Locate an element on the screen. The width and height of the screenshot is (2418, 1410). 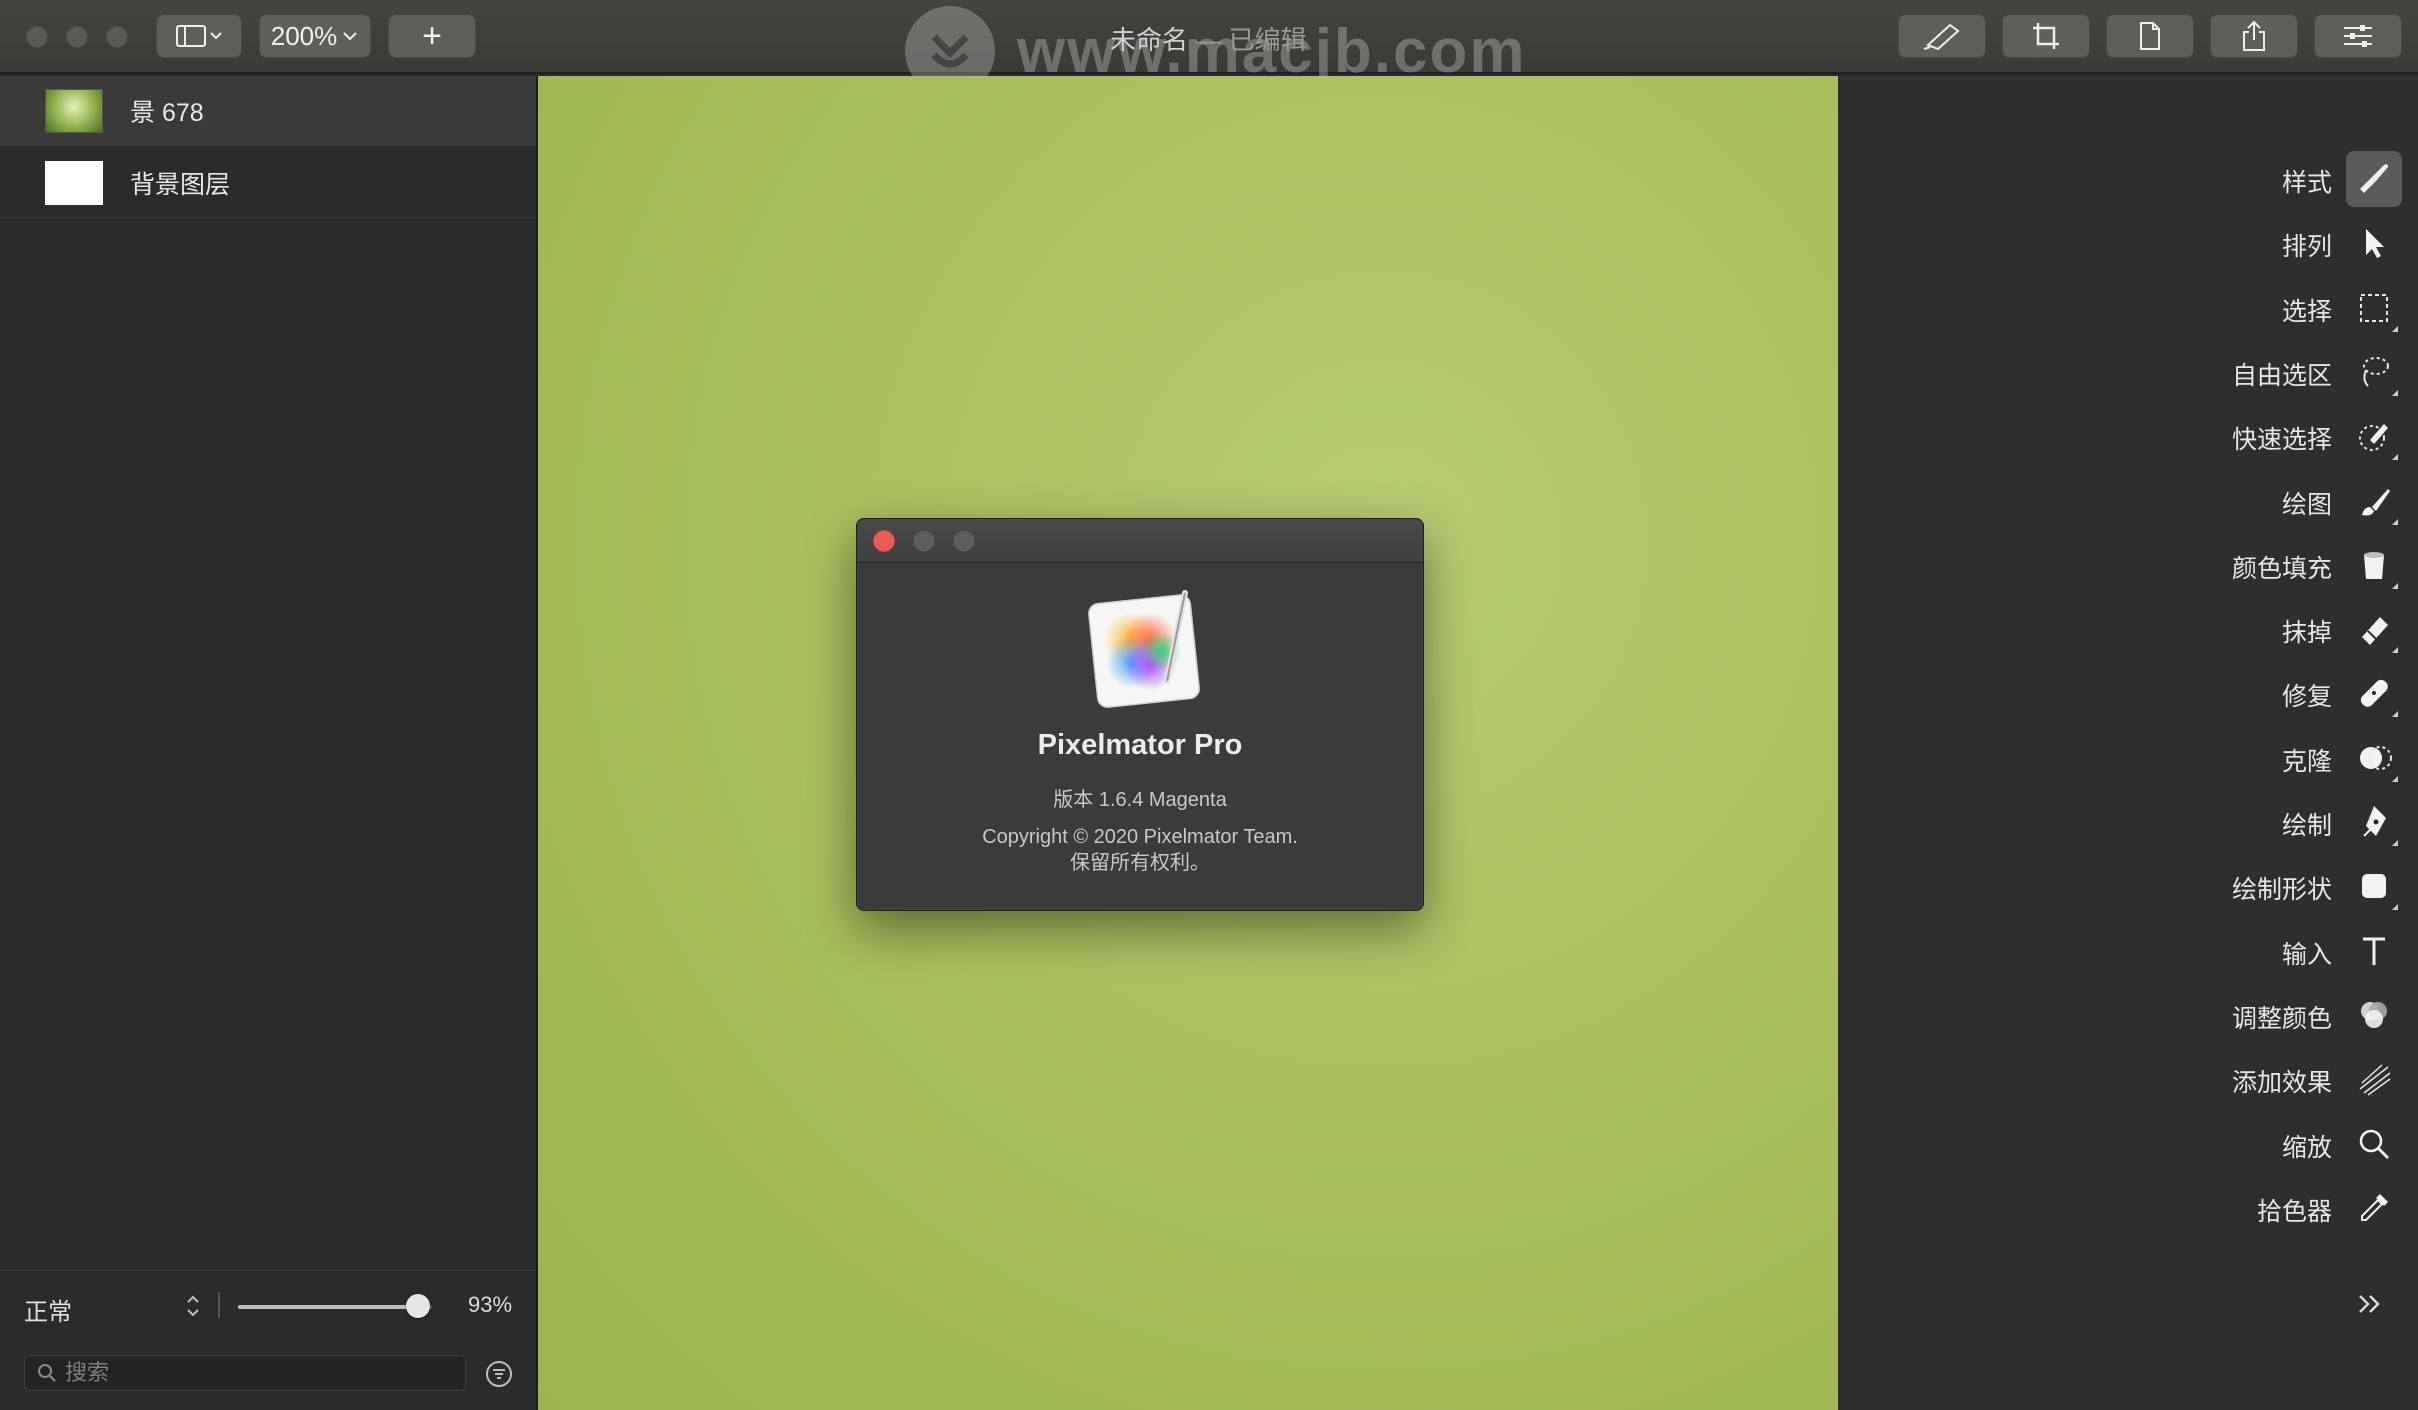
document-name: 未命名 is located at coordinates (1149, 40).